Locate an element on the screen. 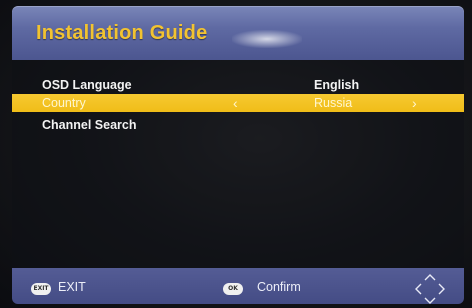 This screenshot has height=308, width=472. menu-row-label: Channel Search is located at coordinates (89, 125).